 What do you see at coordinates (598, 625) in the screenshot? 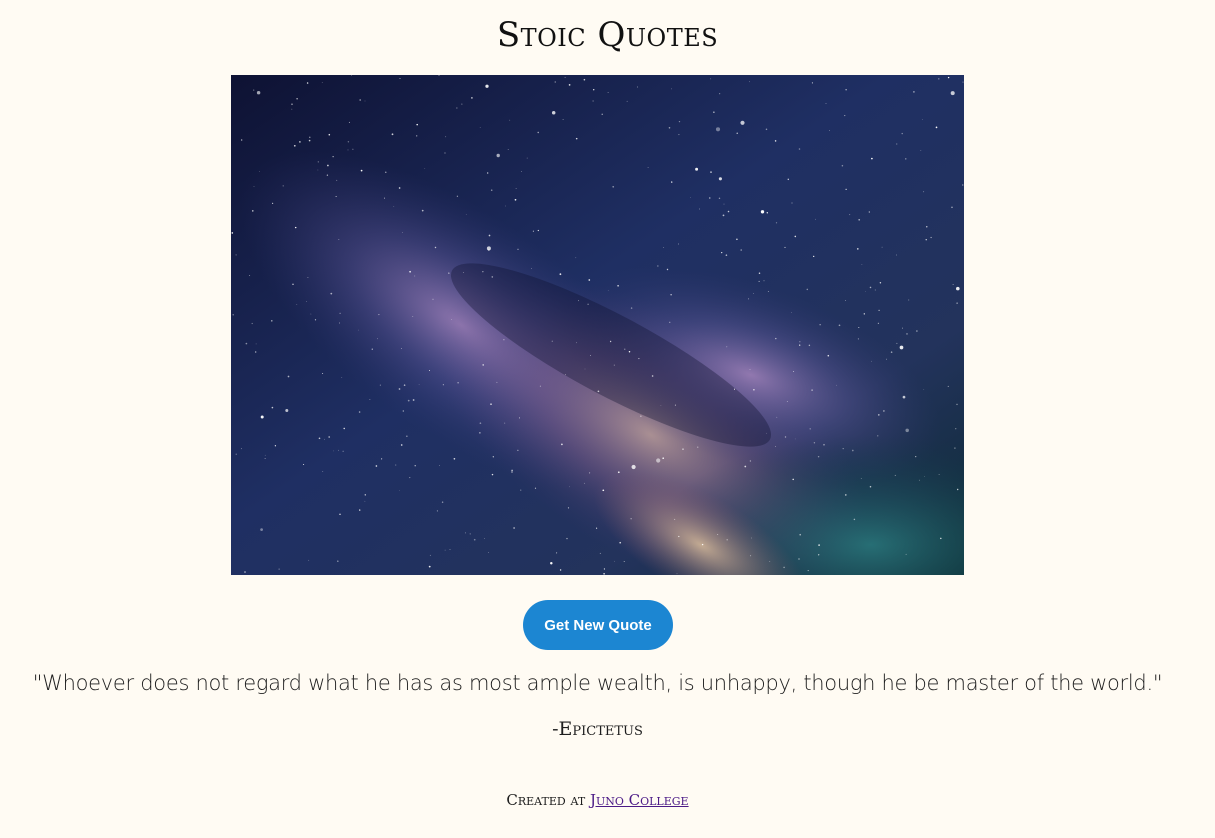
I see `get-new-quote-button: Get New Quote` at bounding box center [598, 625].